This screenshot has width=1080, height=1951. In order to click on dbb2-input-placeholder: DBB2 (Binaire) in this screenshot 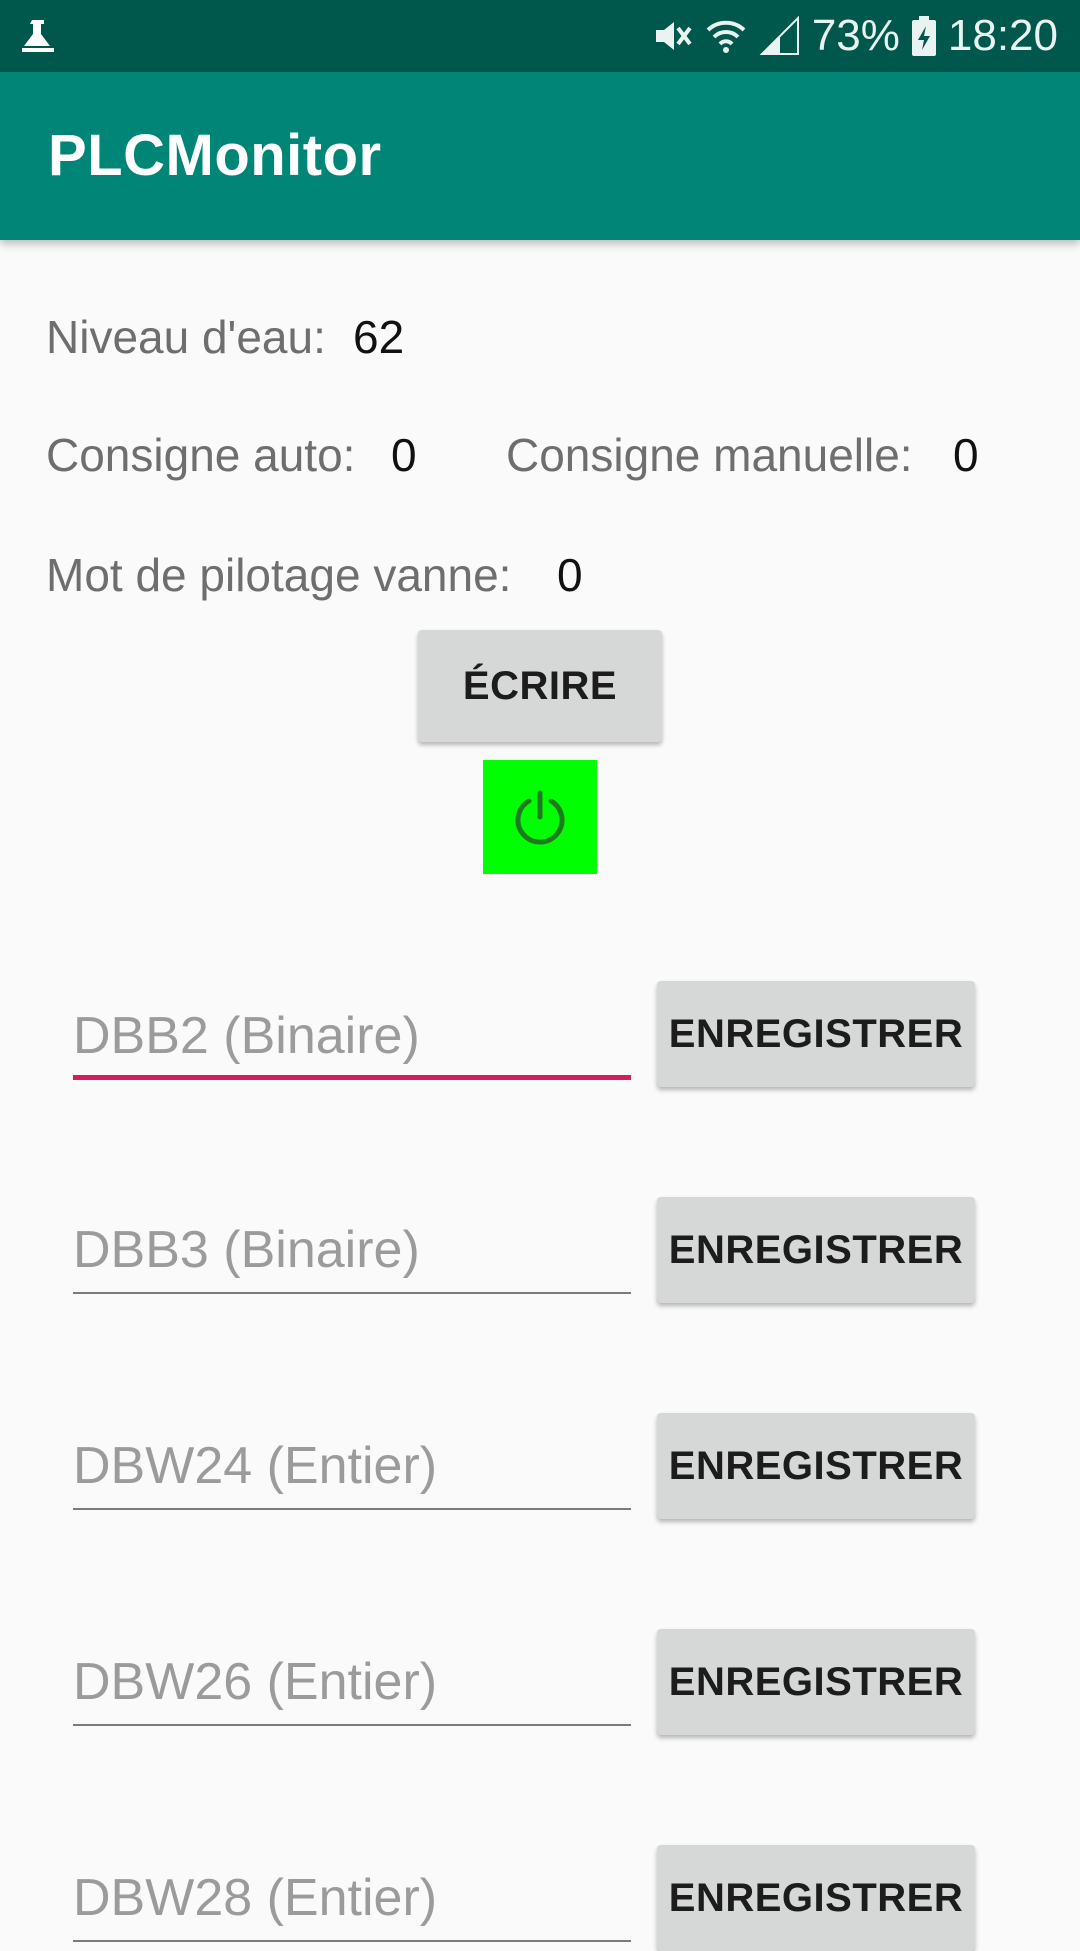, I will do `click(246, 1036)`.